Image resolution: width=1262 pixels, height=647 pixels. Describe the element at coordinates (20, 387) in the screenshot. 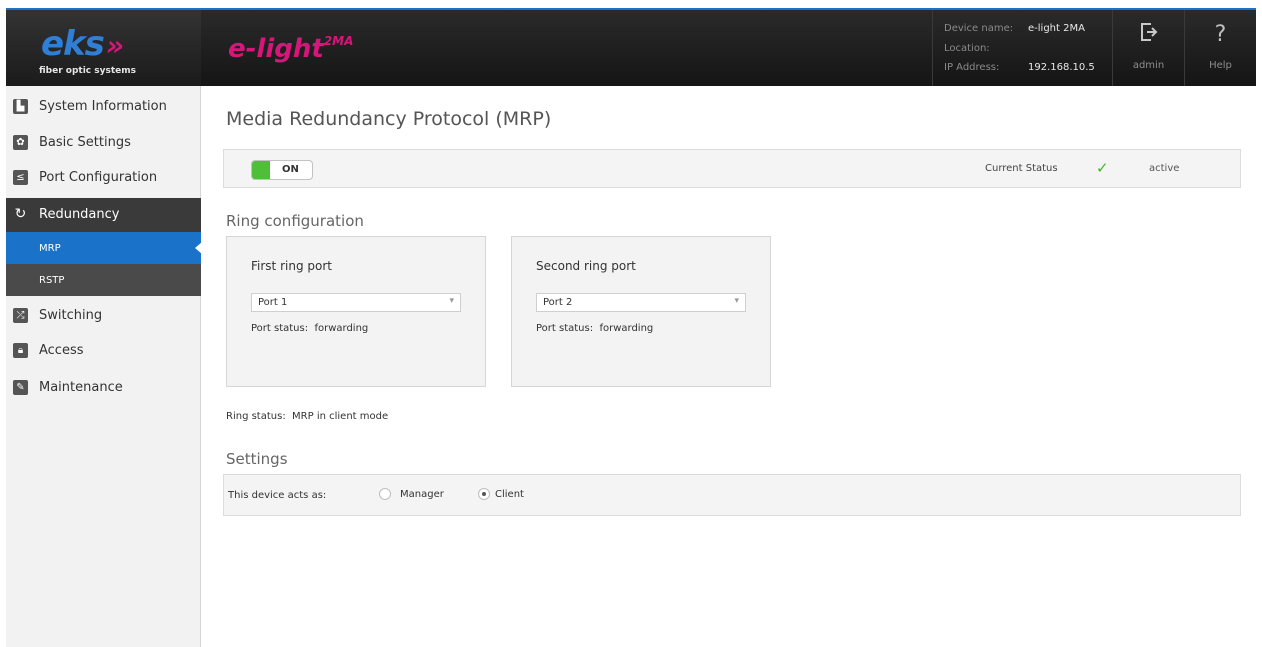

I see `wrench-icon: ✎` at that location.